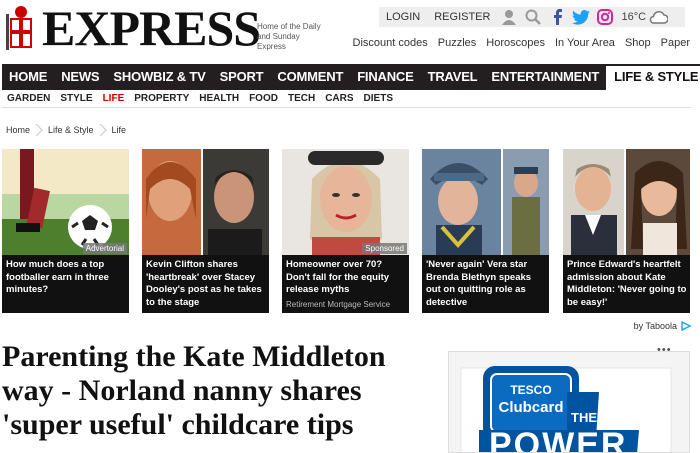  Describe the element at coordinates (28, 98) in the screenshot. I see `subnav-garden: GARDEN` at that location.